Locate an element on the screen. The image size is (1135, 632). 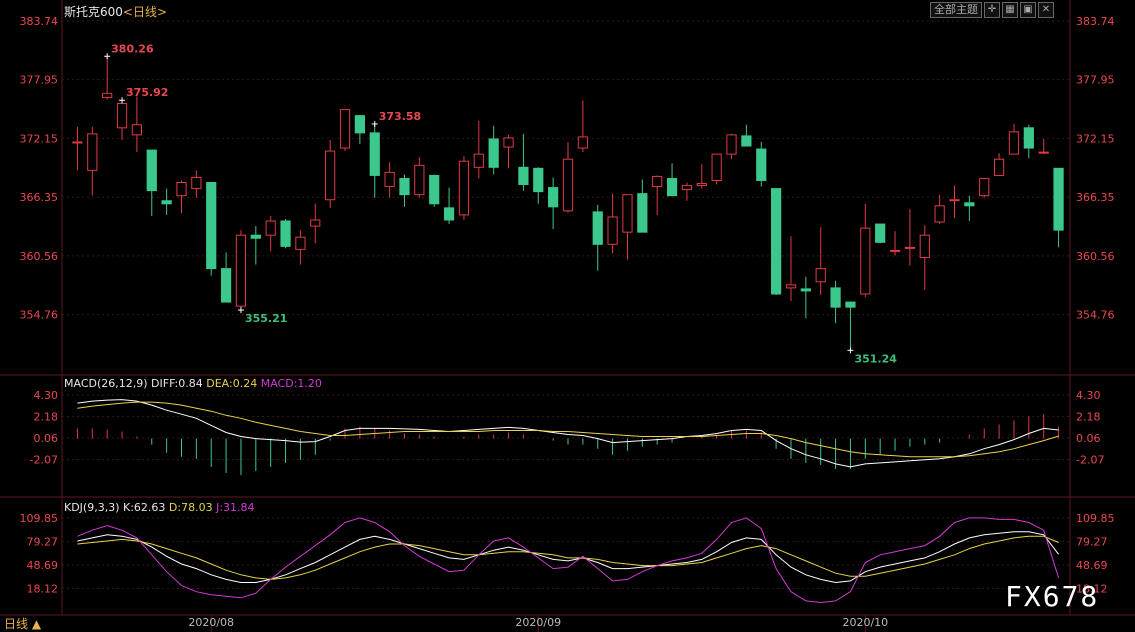
chart-toolbar: 全部主题 ✛ ▦ ▣ ✕ is located at coordinates (992, 10).